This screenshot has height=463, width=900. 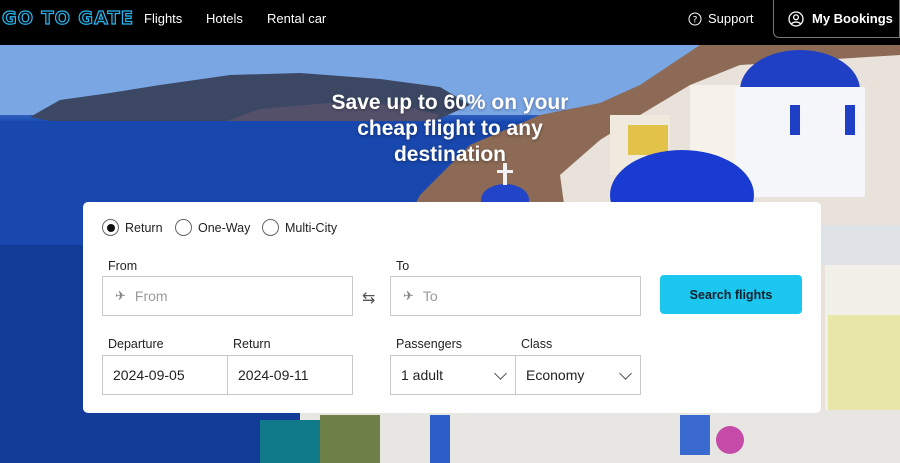 What do you see at coordinates (408, 295) in the screenshot?
I see `plane-landing-icon: ✈` at bounding box center [408, 295].